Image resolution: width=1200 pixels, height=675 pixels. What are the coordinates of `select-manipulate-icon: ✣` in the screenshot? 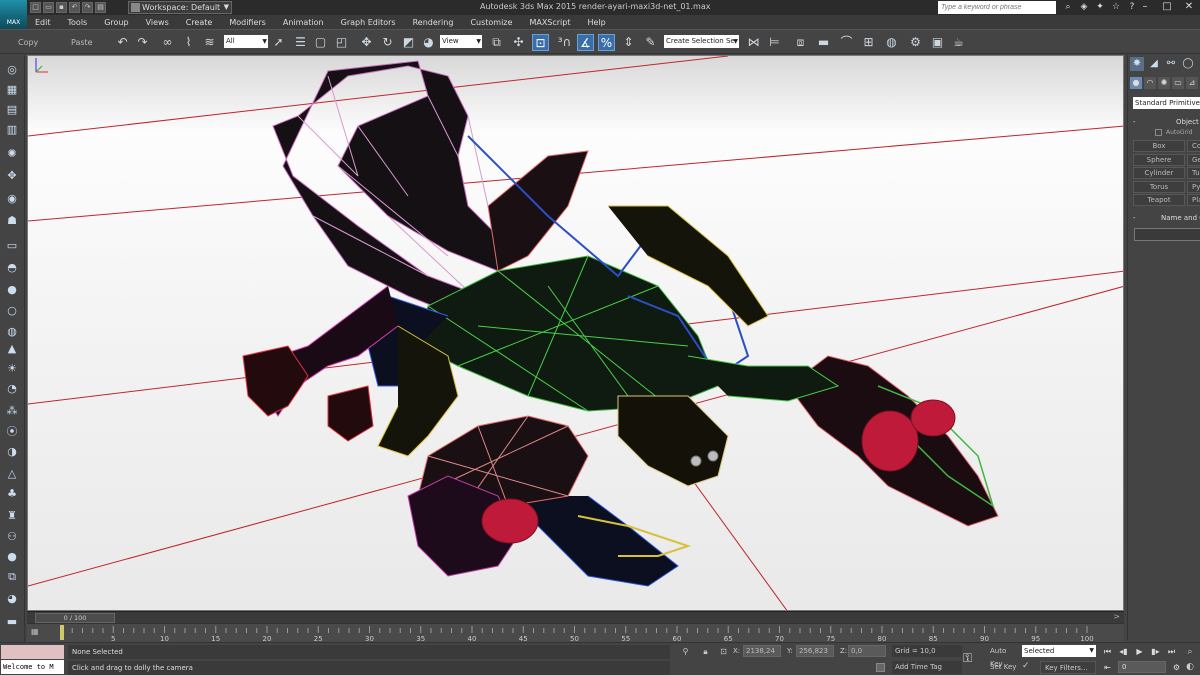 It's located at (518, 42).